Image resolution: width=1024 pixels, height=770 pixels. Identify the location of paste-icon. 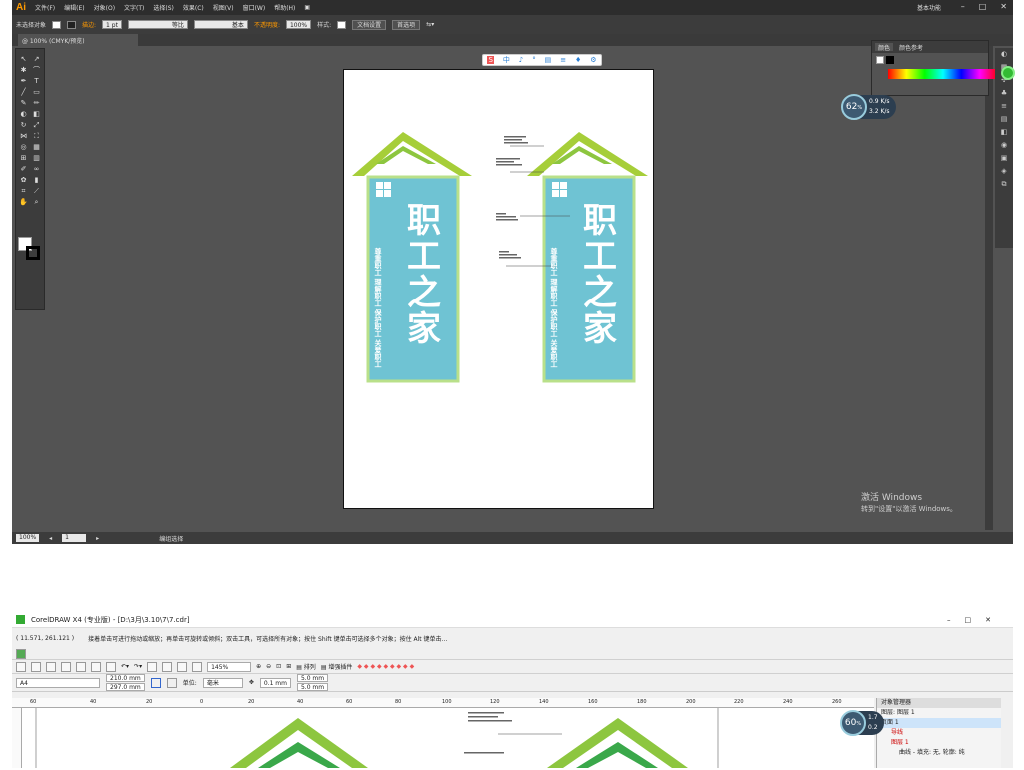
(111, 666).